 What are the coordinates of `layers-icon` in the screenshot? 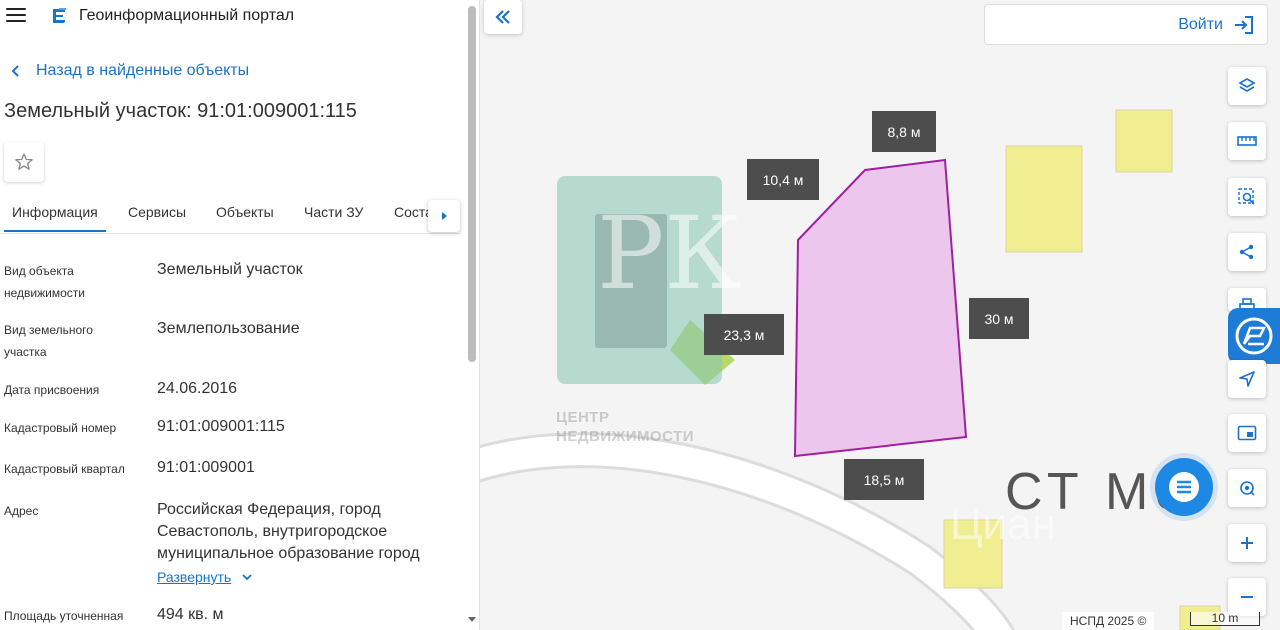 It's located at (1247, 85).